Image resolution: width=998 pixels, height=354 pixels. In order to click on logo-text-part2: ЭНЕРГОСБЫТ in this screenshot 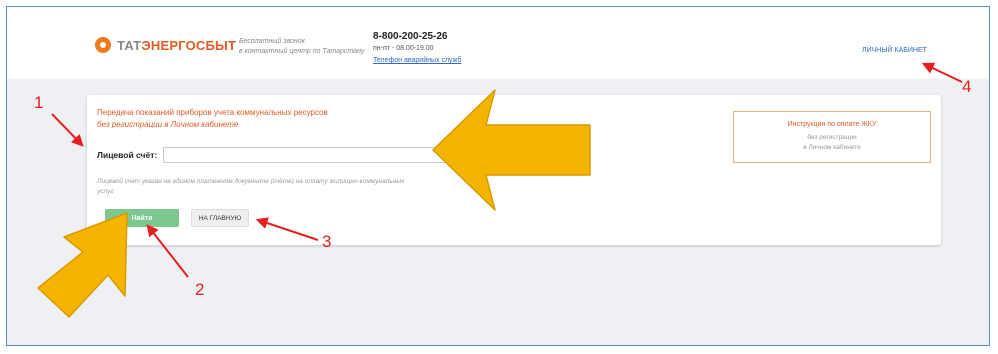, I will do `click(189, 45)`.